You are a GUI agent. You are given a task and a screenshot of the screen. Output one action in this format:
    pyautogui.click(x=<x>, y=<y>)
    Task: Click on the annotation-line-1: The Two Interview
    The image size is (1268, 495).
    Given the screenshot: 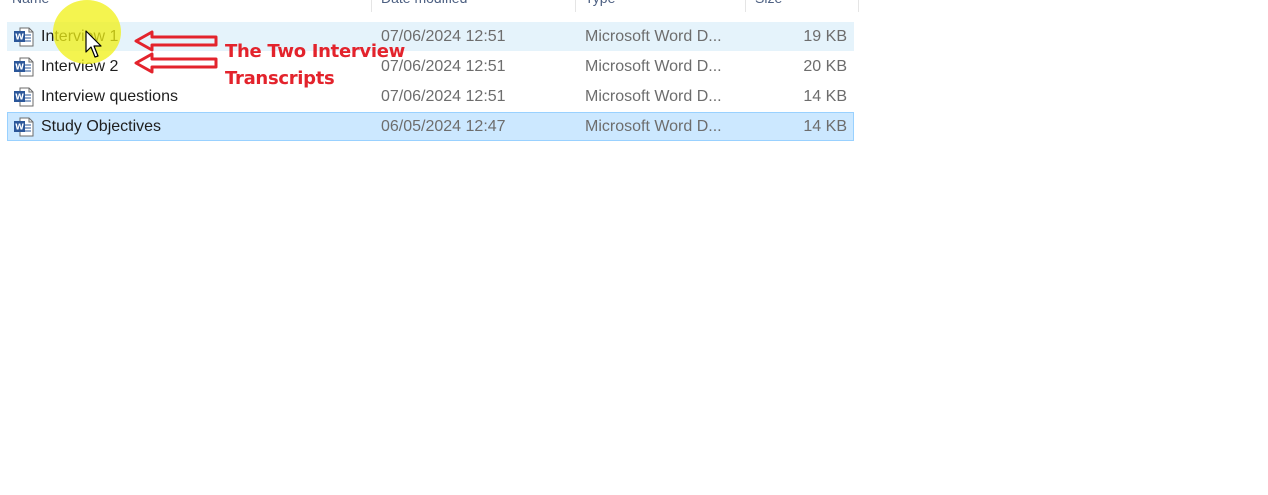 What is the action you would take?
    pyautogui.click(x=315, y=51)
    